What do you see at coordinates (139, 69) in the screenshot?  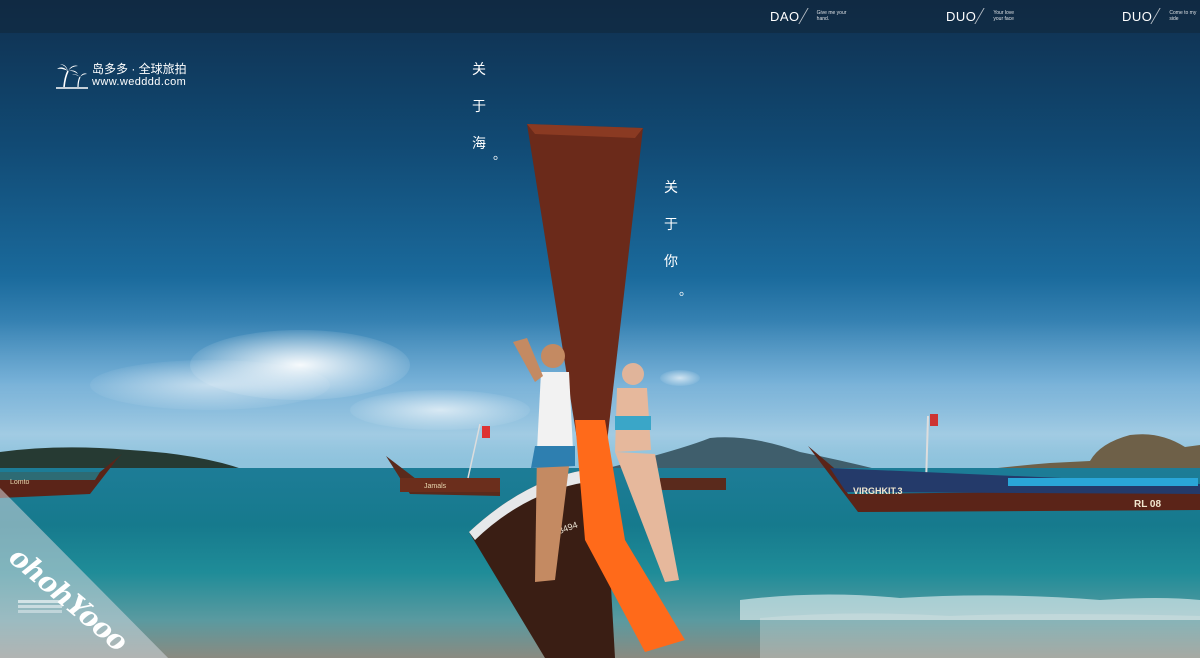 I see `logo-name: 岛多多 · 全球旅拍` at bounding box center [139, 69].